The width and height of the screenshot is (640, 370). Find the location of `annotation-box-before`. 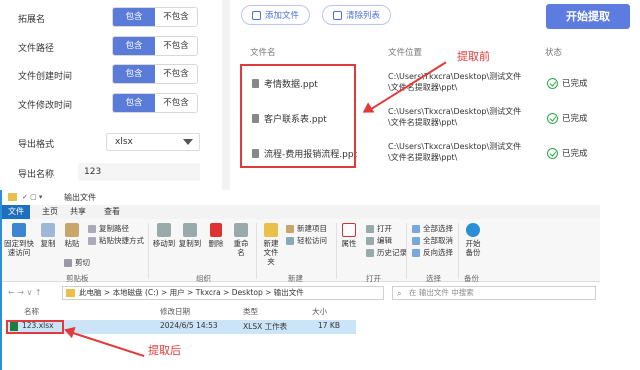

annotation-box-before is located at coordinates (298, 116).